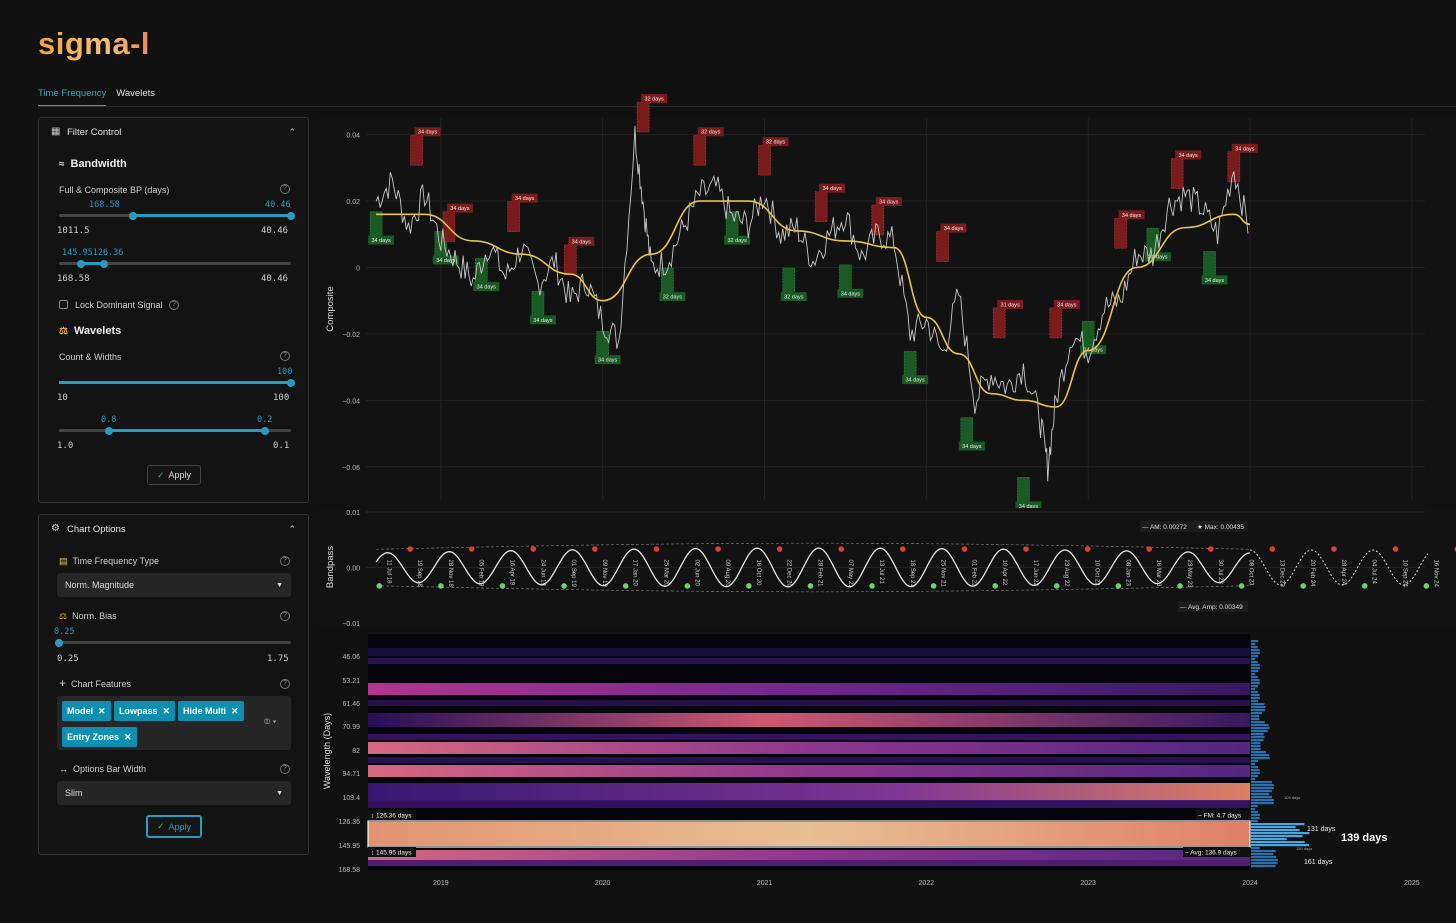 This screenshot has height=923, width=1456. Describe the element at coordinates (973, 574) in the screenshot. I see `bandpass-date-label: 01 Feb 22` at that location.